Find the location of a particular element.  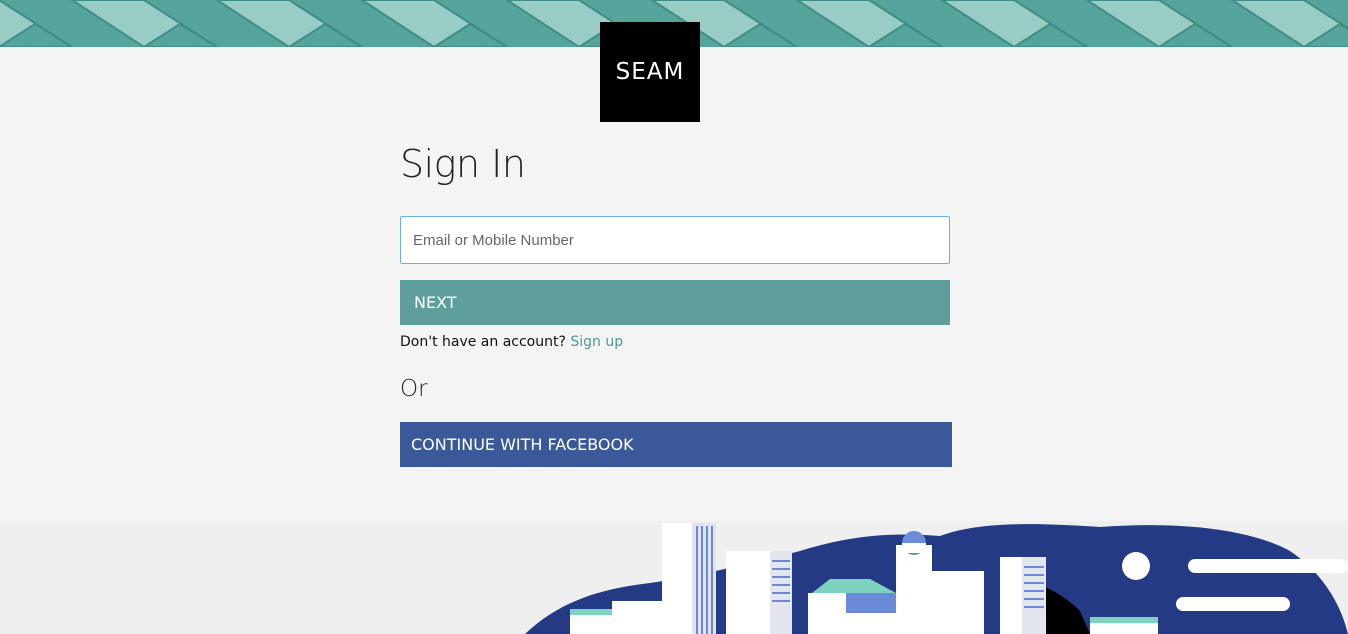

signup-prompt: Don't have an account? Sign up is located at coordinates (511, 342).